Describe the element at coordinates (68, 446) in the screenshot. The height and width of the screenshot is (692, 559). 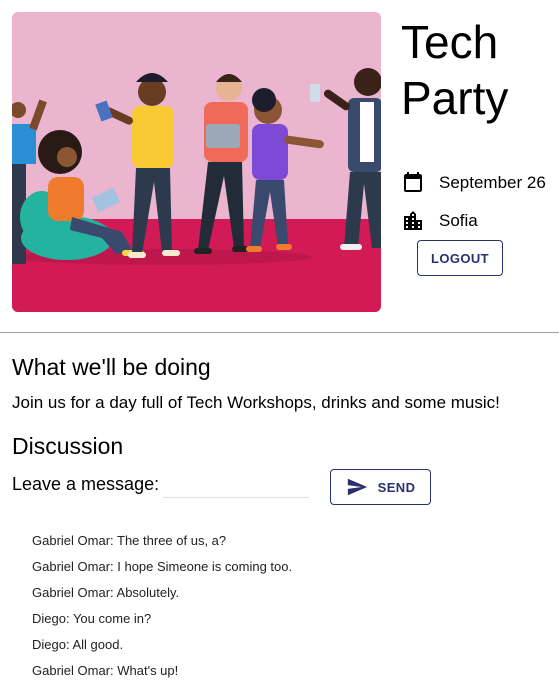
I see `discussion-heading: Discussion` at that location.